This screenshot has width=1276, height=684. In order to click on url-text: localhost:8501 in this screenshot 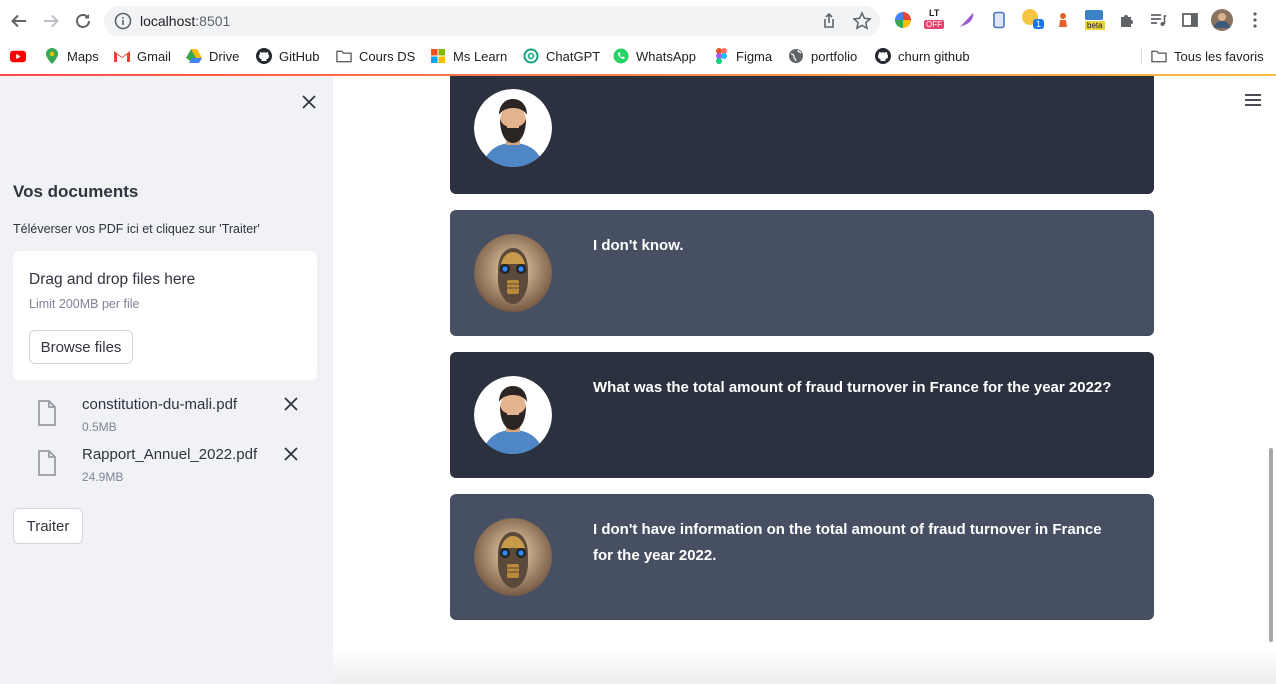, I will do `click(185, 21)`.